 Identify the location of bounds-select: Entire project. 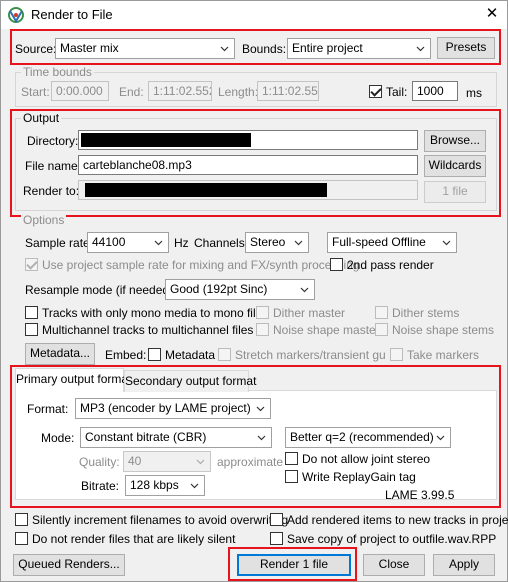
(359, 48).